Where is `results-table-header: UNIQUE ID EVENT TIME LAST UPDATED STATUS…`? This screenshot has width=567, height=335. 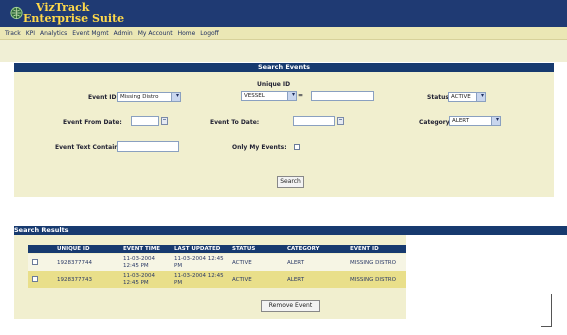 results-table-header: UNIQUE ID EVENT TIME LAST UPDATED STATUS… is located at coordinates (217, 249).